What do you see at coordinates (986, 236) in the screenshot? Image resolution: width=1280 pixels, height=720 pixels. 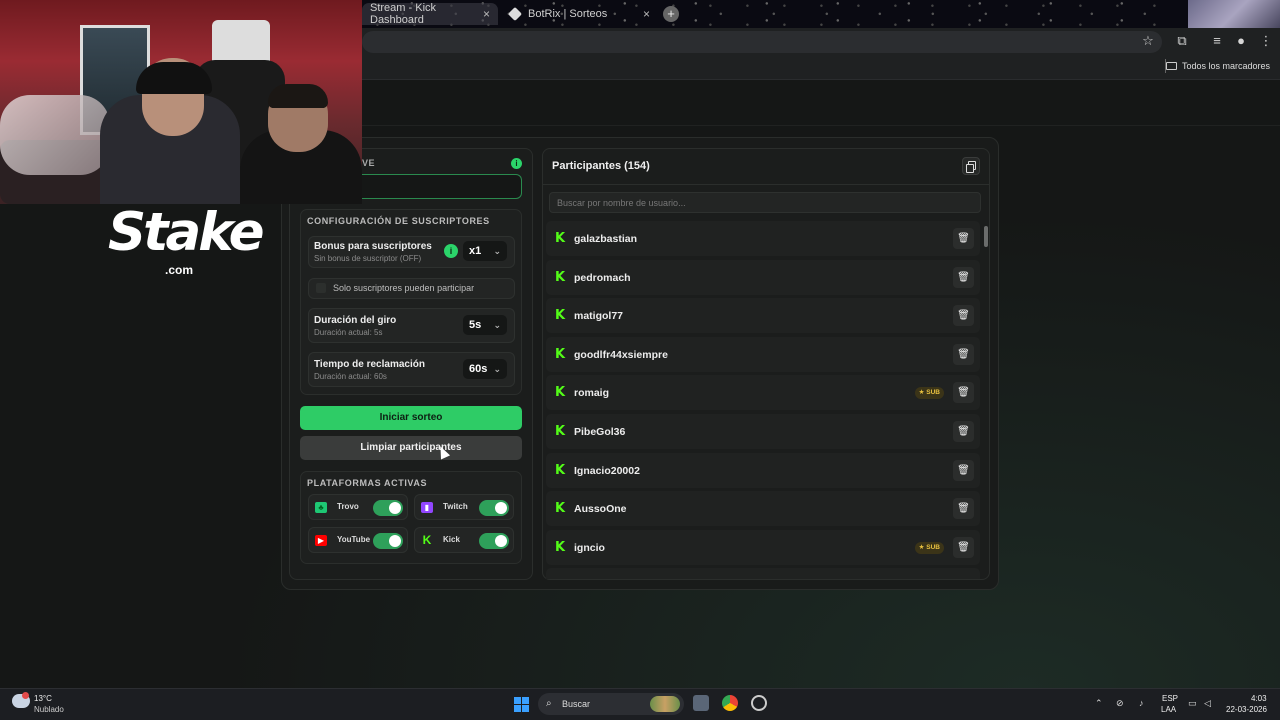 I see `scrollbar` at bounding box center [986, 236].